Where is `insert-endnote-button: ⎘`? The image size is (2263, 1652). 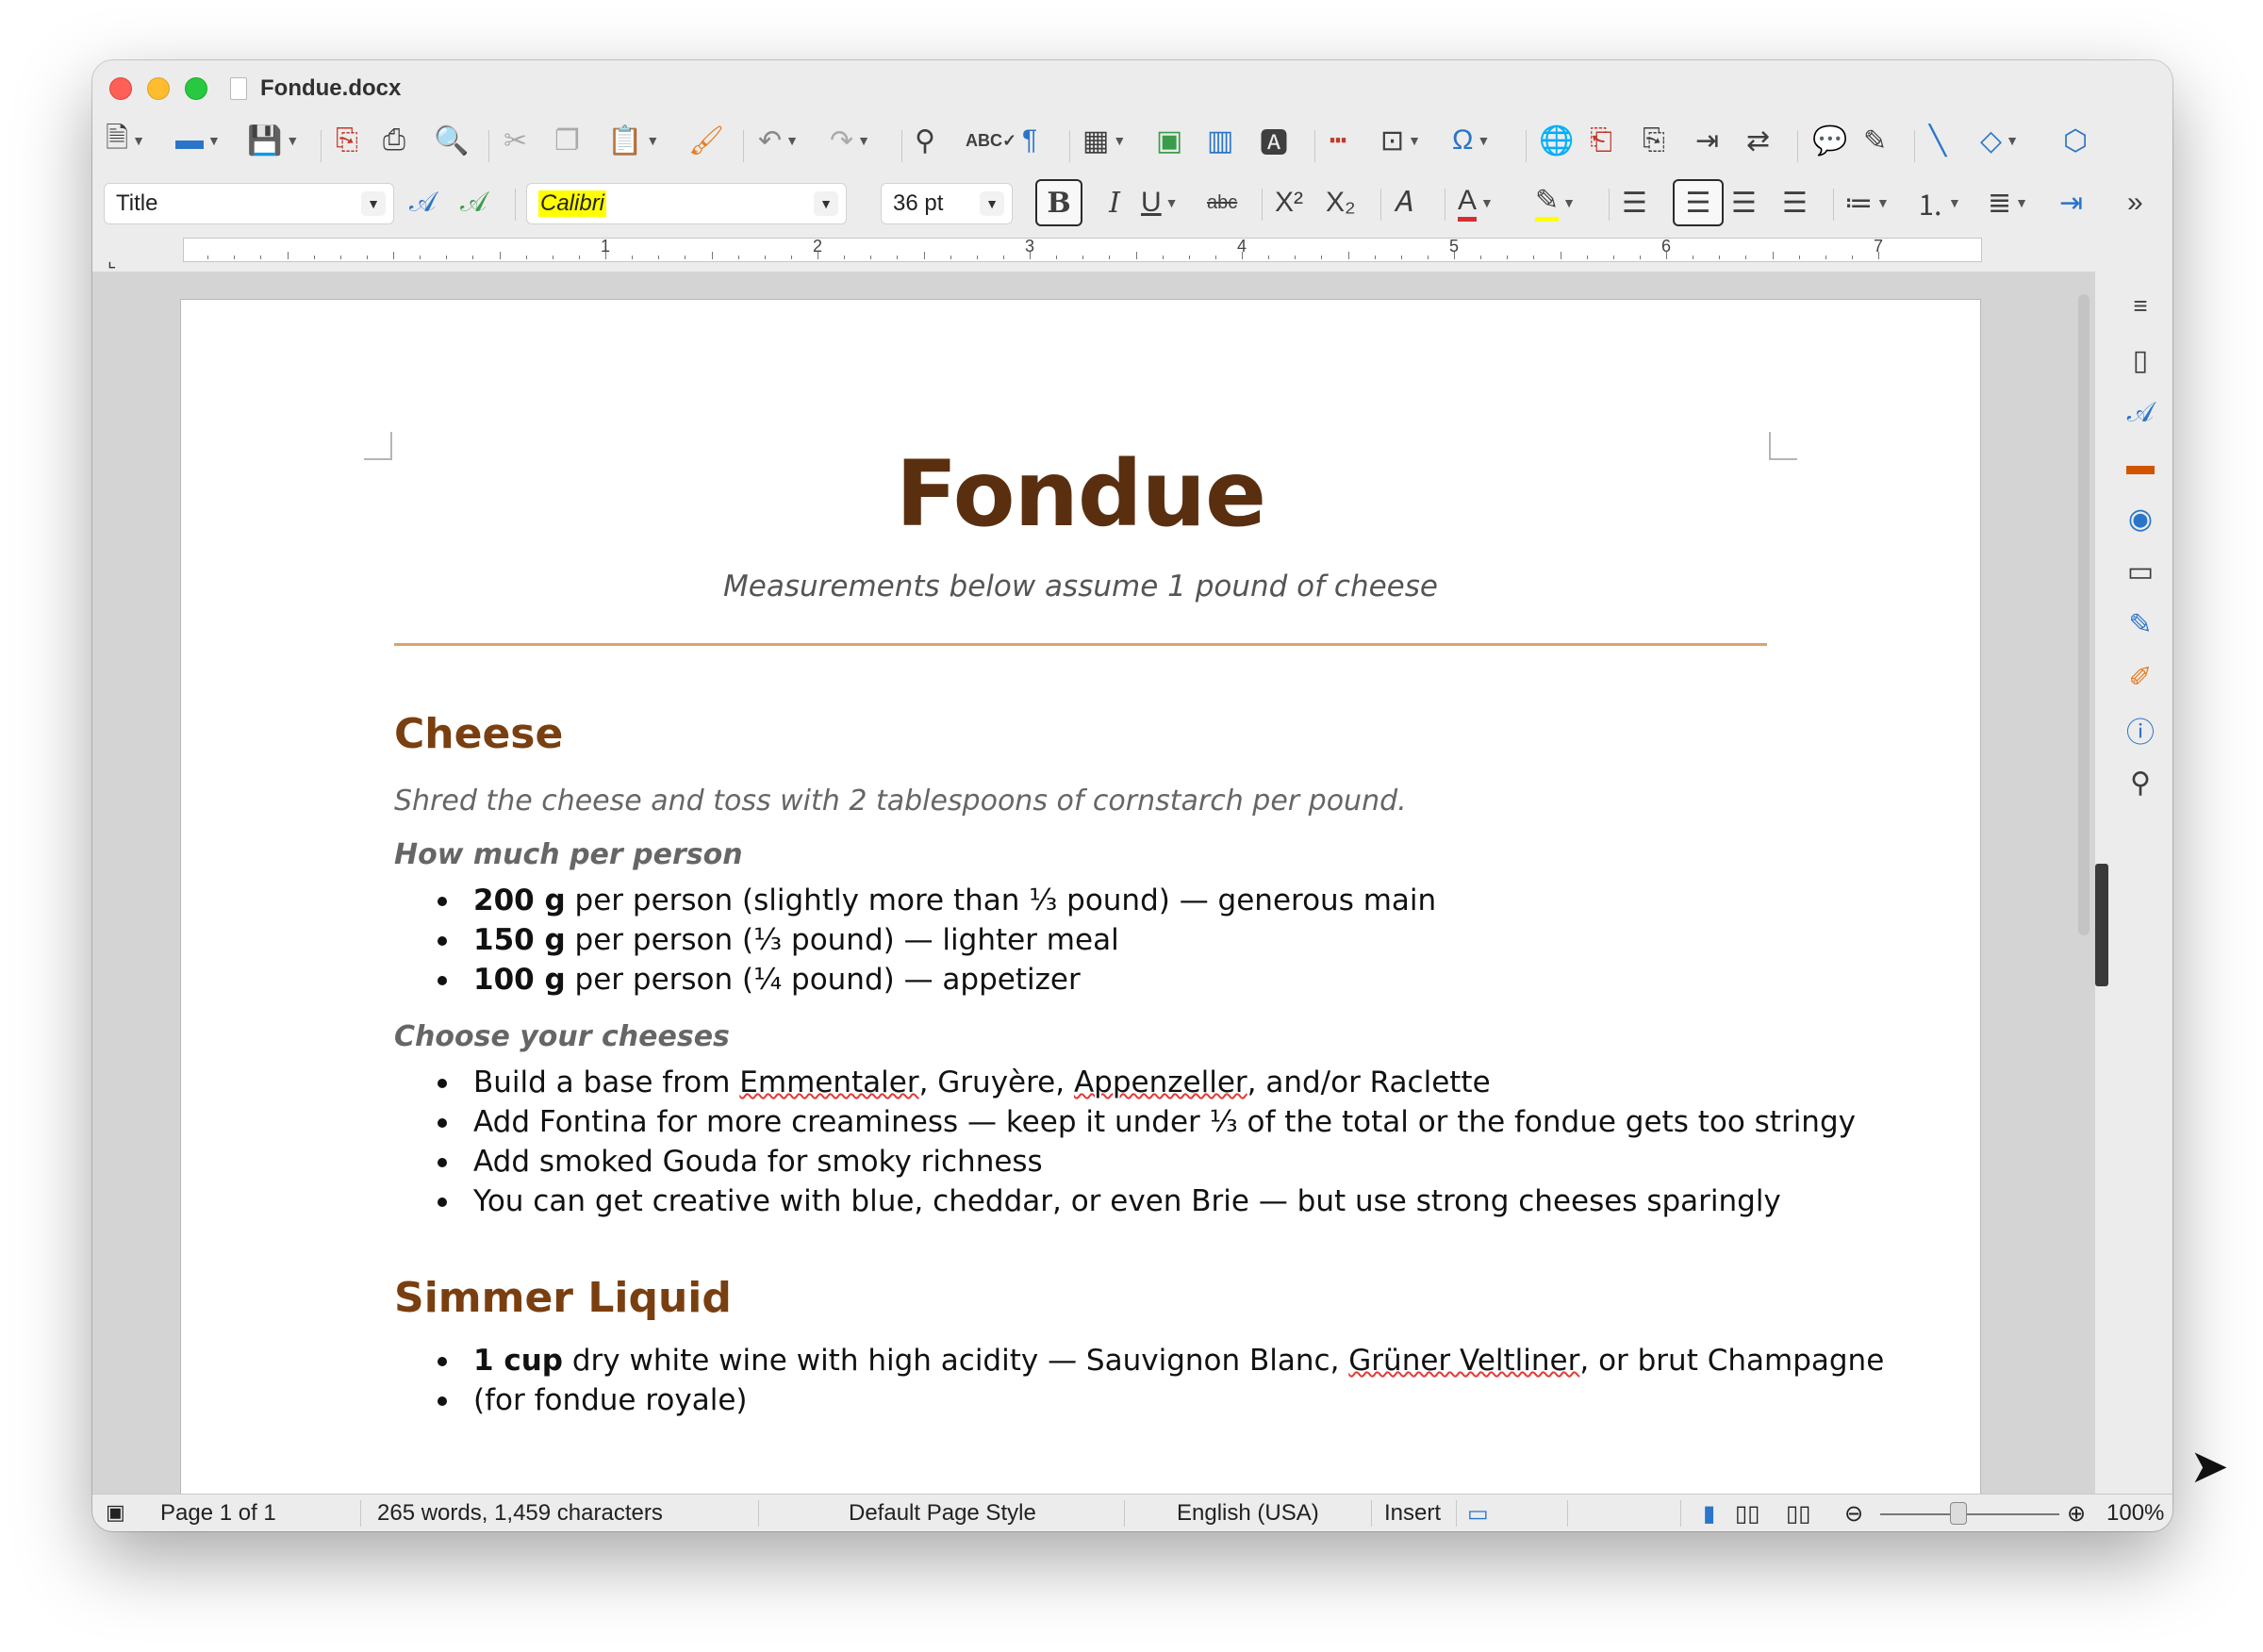
insert-endnote-button: ⎘ is located at coordinates (1654, 140).